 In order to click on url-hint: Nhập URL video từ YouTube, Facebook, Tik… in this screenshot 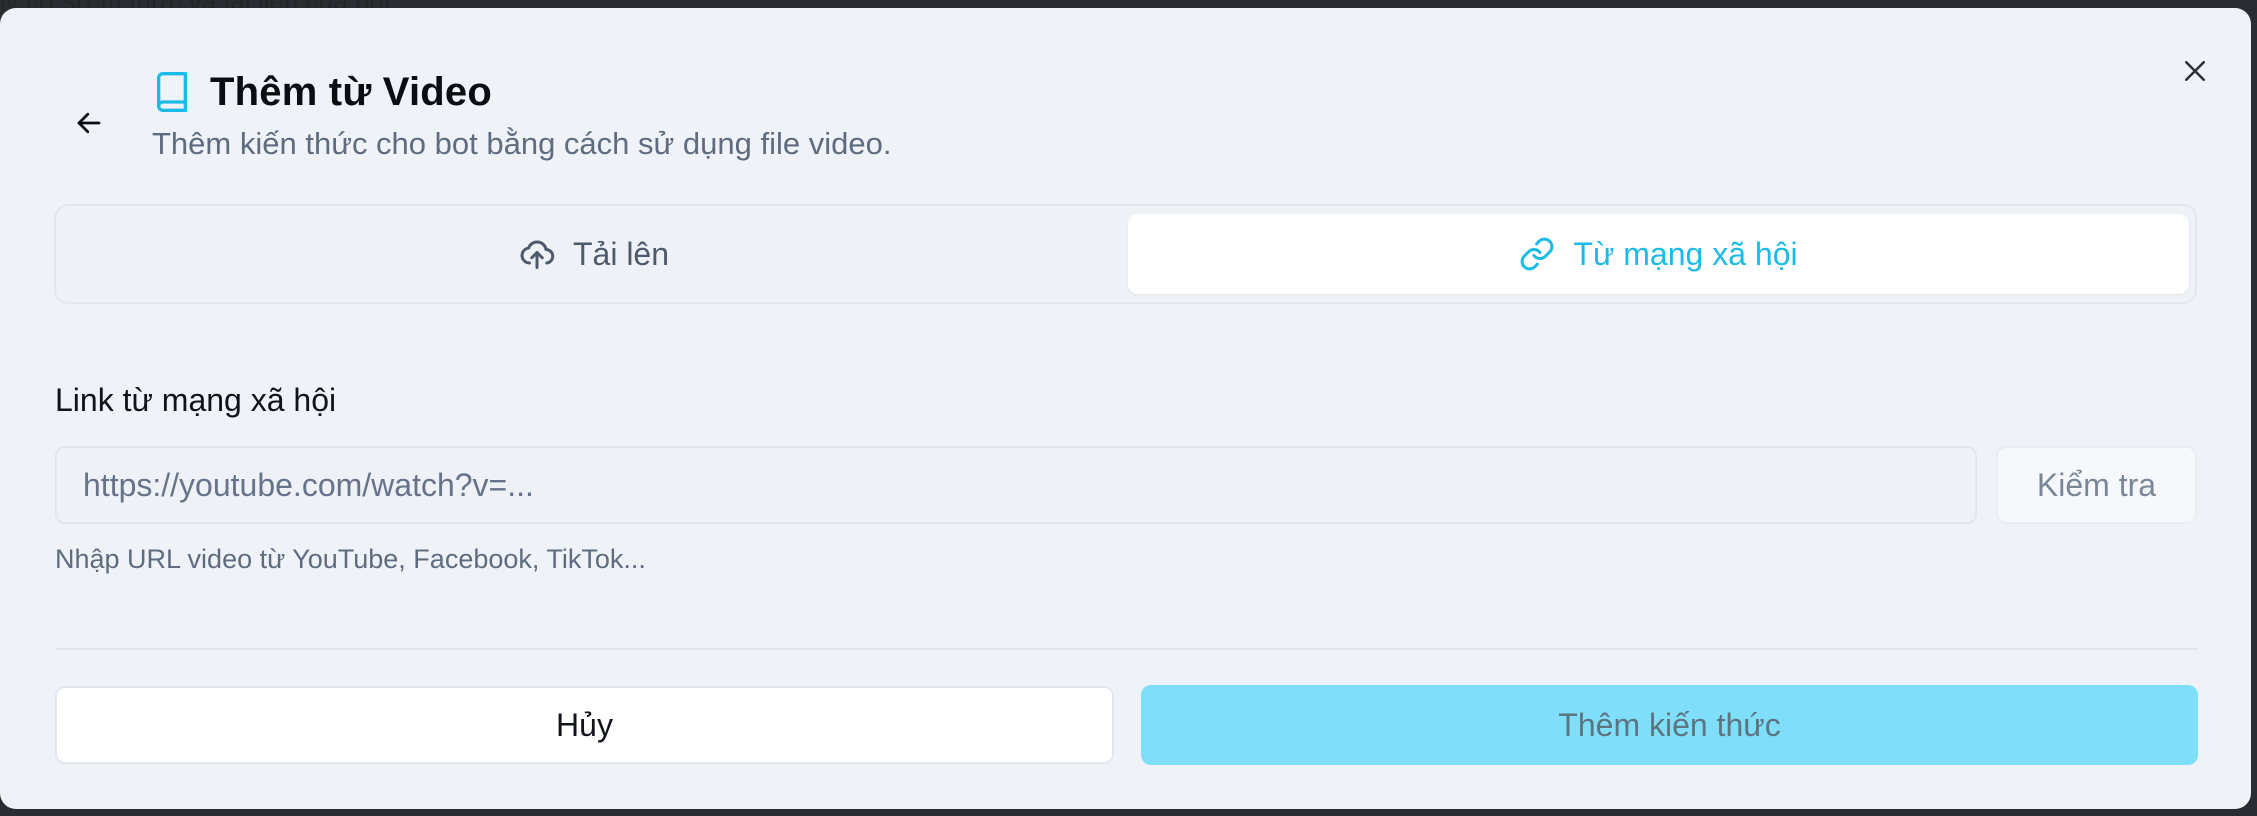, I will do `click(350, 559)`.